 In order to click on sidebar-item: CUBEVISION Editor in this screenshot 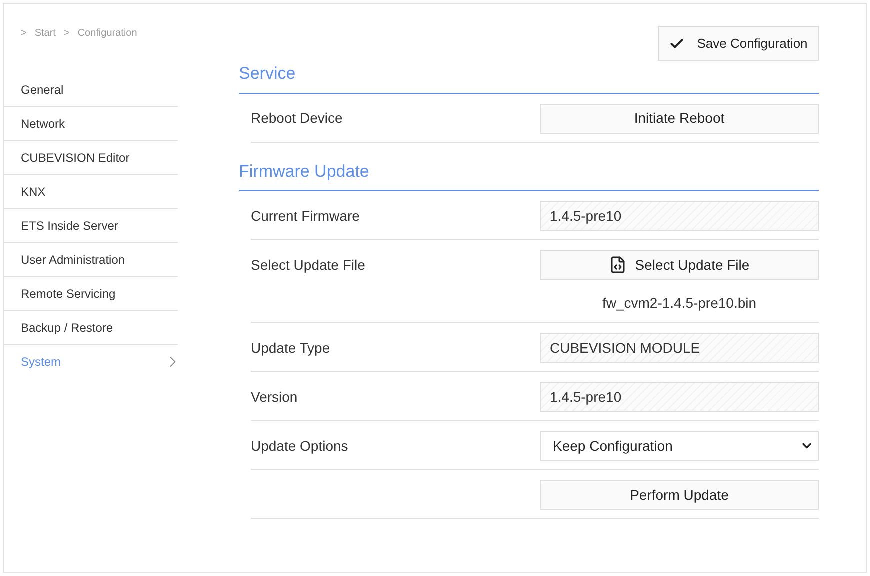, I will do `click(91, 158)`.